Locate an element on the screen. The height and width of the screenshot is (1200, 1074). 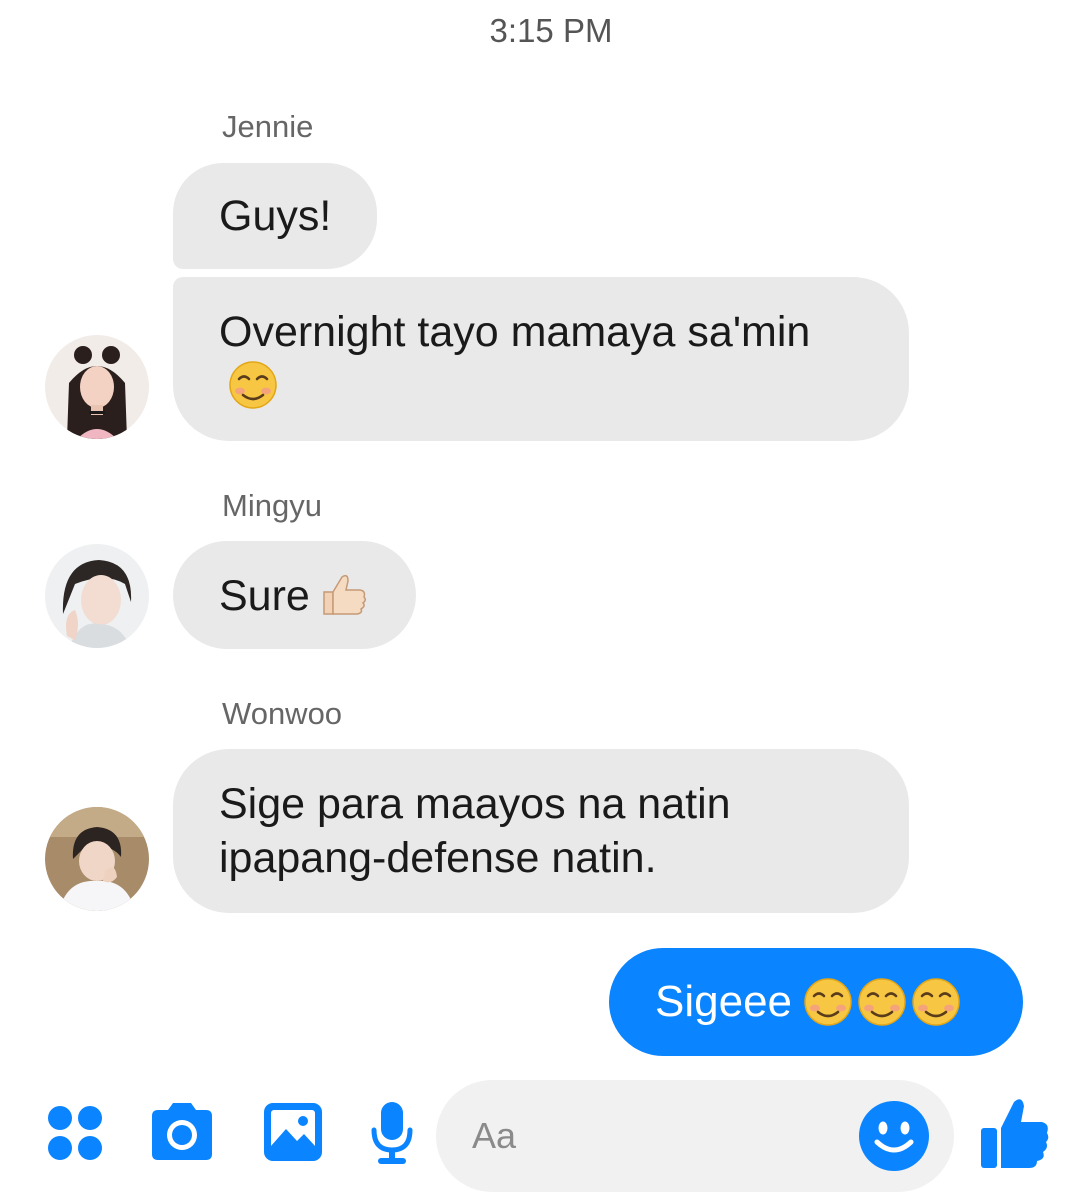
gallery-icon is located at coordinates (293, 1132).